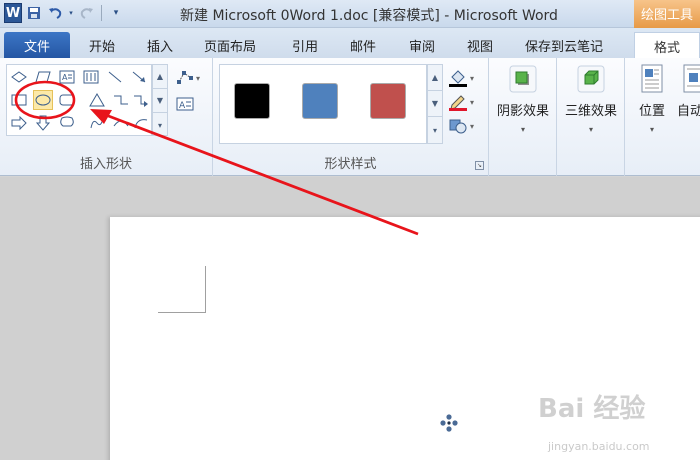  Describe the element at coordinates (19, 123) in the screenshot. I see `right-arrow-shape-icon` at that location.